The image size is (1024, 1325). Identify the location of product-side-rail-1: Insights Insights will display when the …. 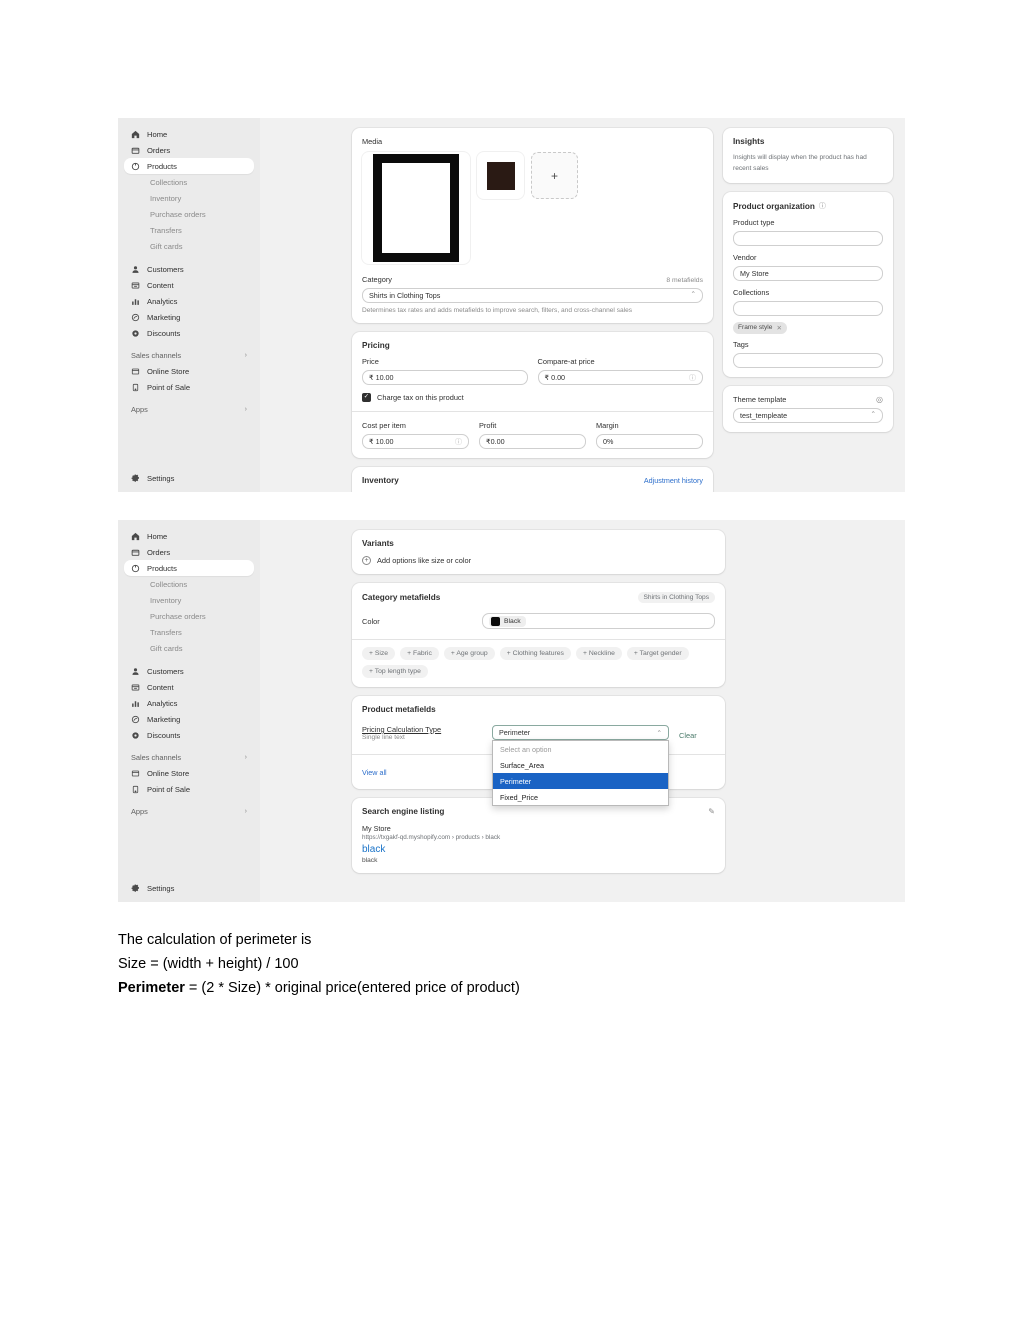
(809, 305).